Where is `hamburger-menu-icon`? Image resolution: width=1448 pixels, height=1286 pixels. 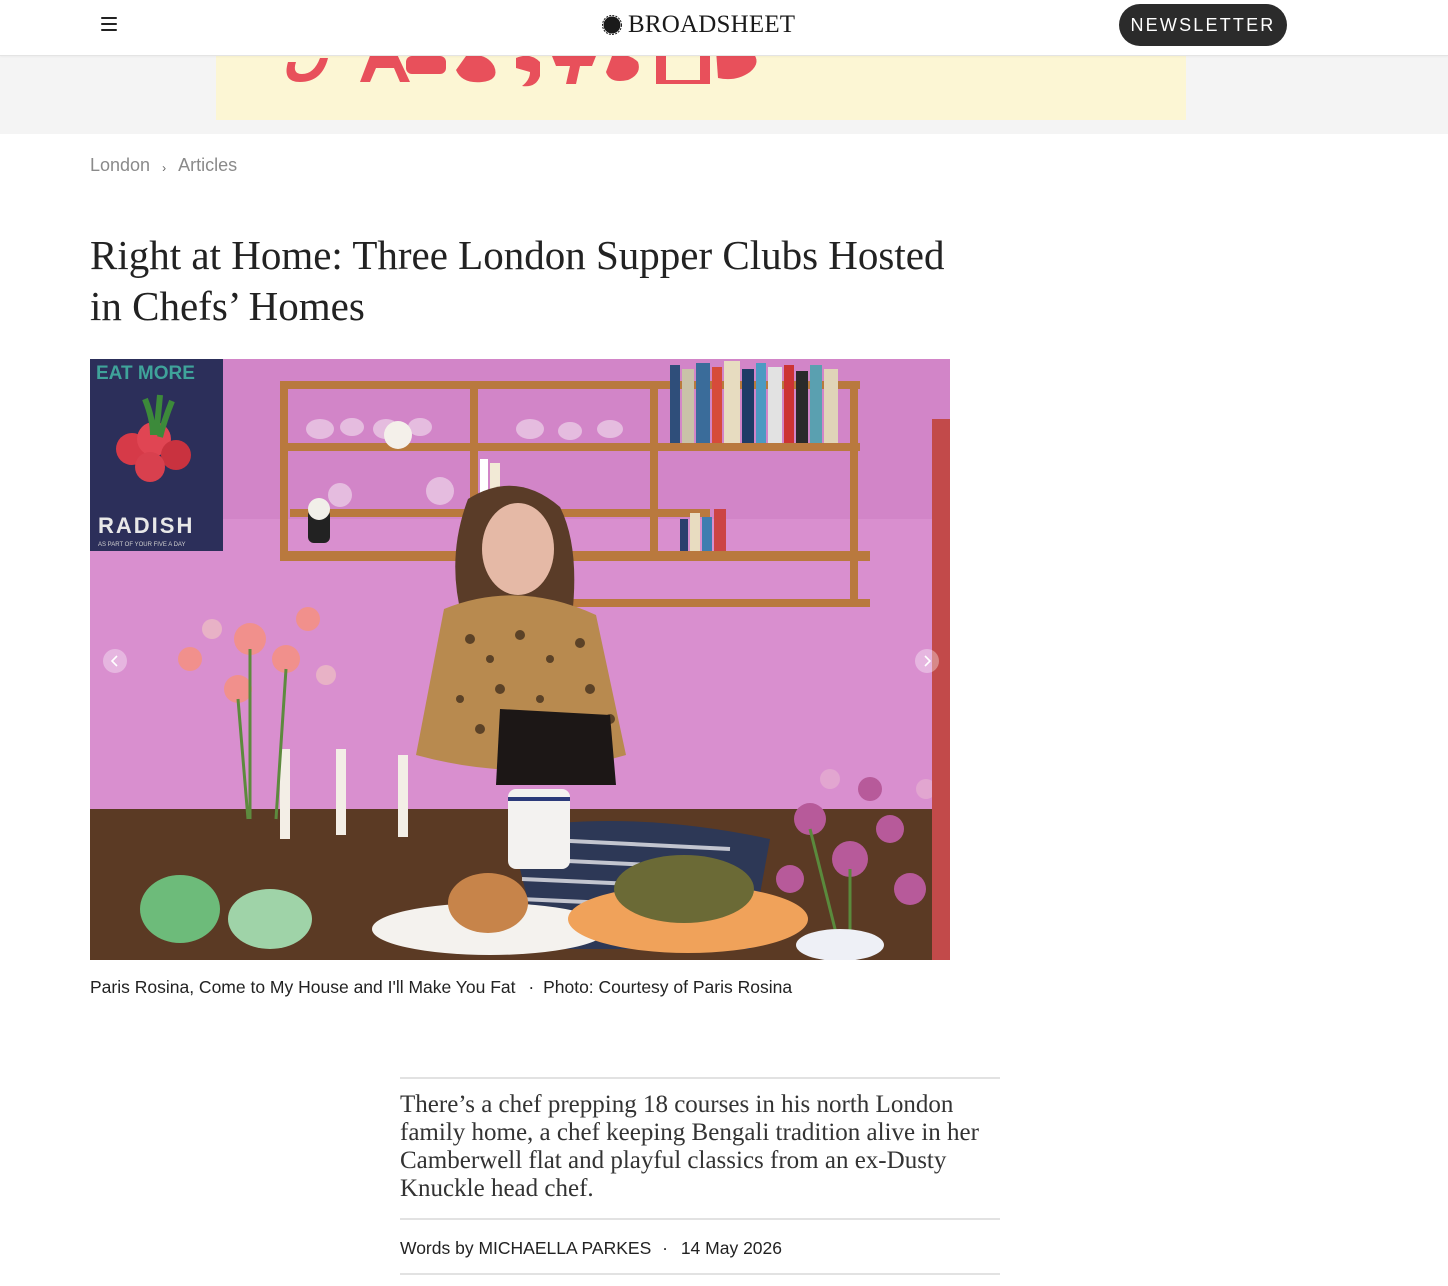
hamburger-menu-icon is located at coordinates (110, 24).